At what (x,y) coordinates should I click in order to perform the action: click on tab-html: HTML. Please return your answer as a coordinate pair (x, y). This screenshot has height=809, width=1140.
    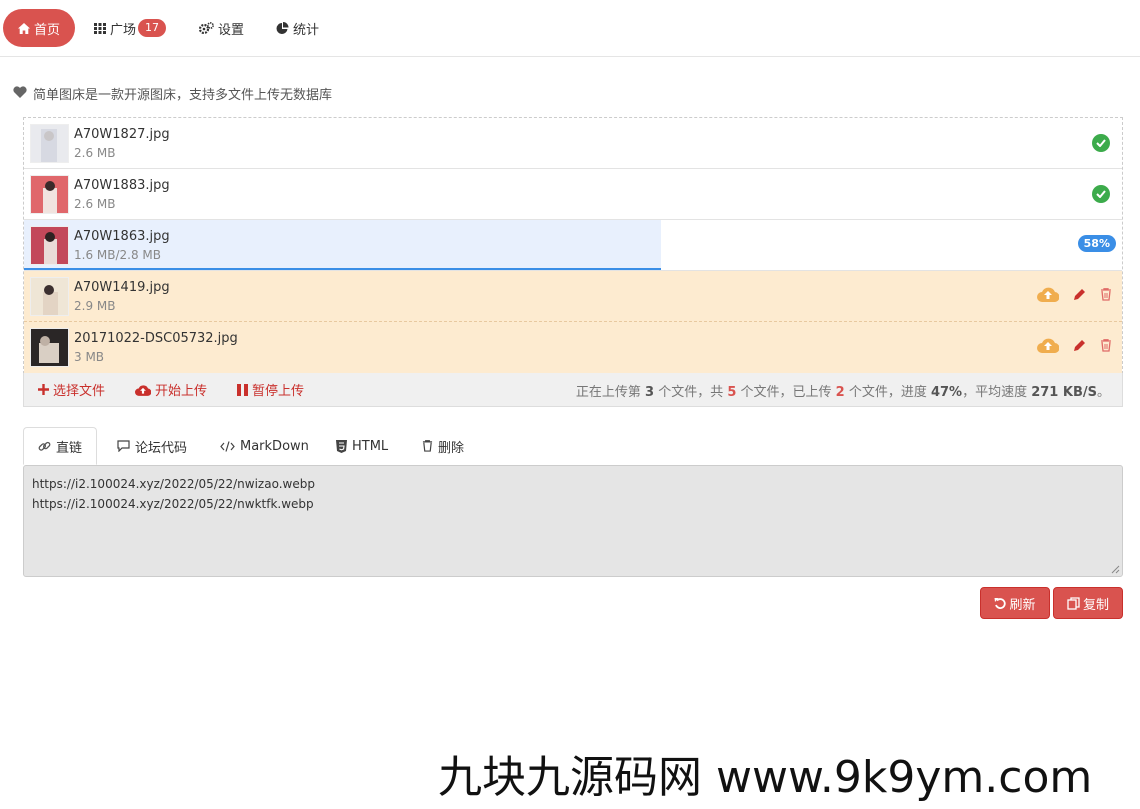
    Looking at the image, I should click on (362, 446).